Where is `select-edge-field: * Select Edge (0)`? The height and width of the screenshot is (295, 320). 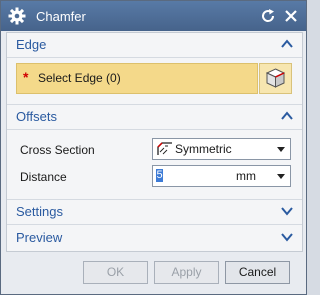 select-edge-field: * Select Edge (0) is located at coordinates (137, 78).